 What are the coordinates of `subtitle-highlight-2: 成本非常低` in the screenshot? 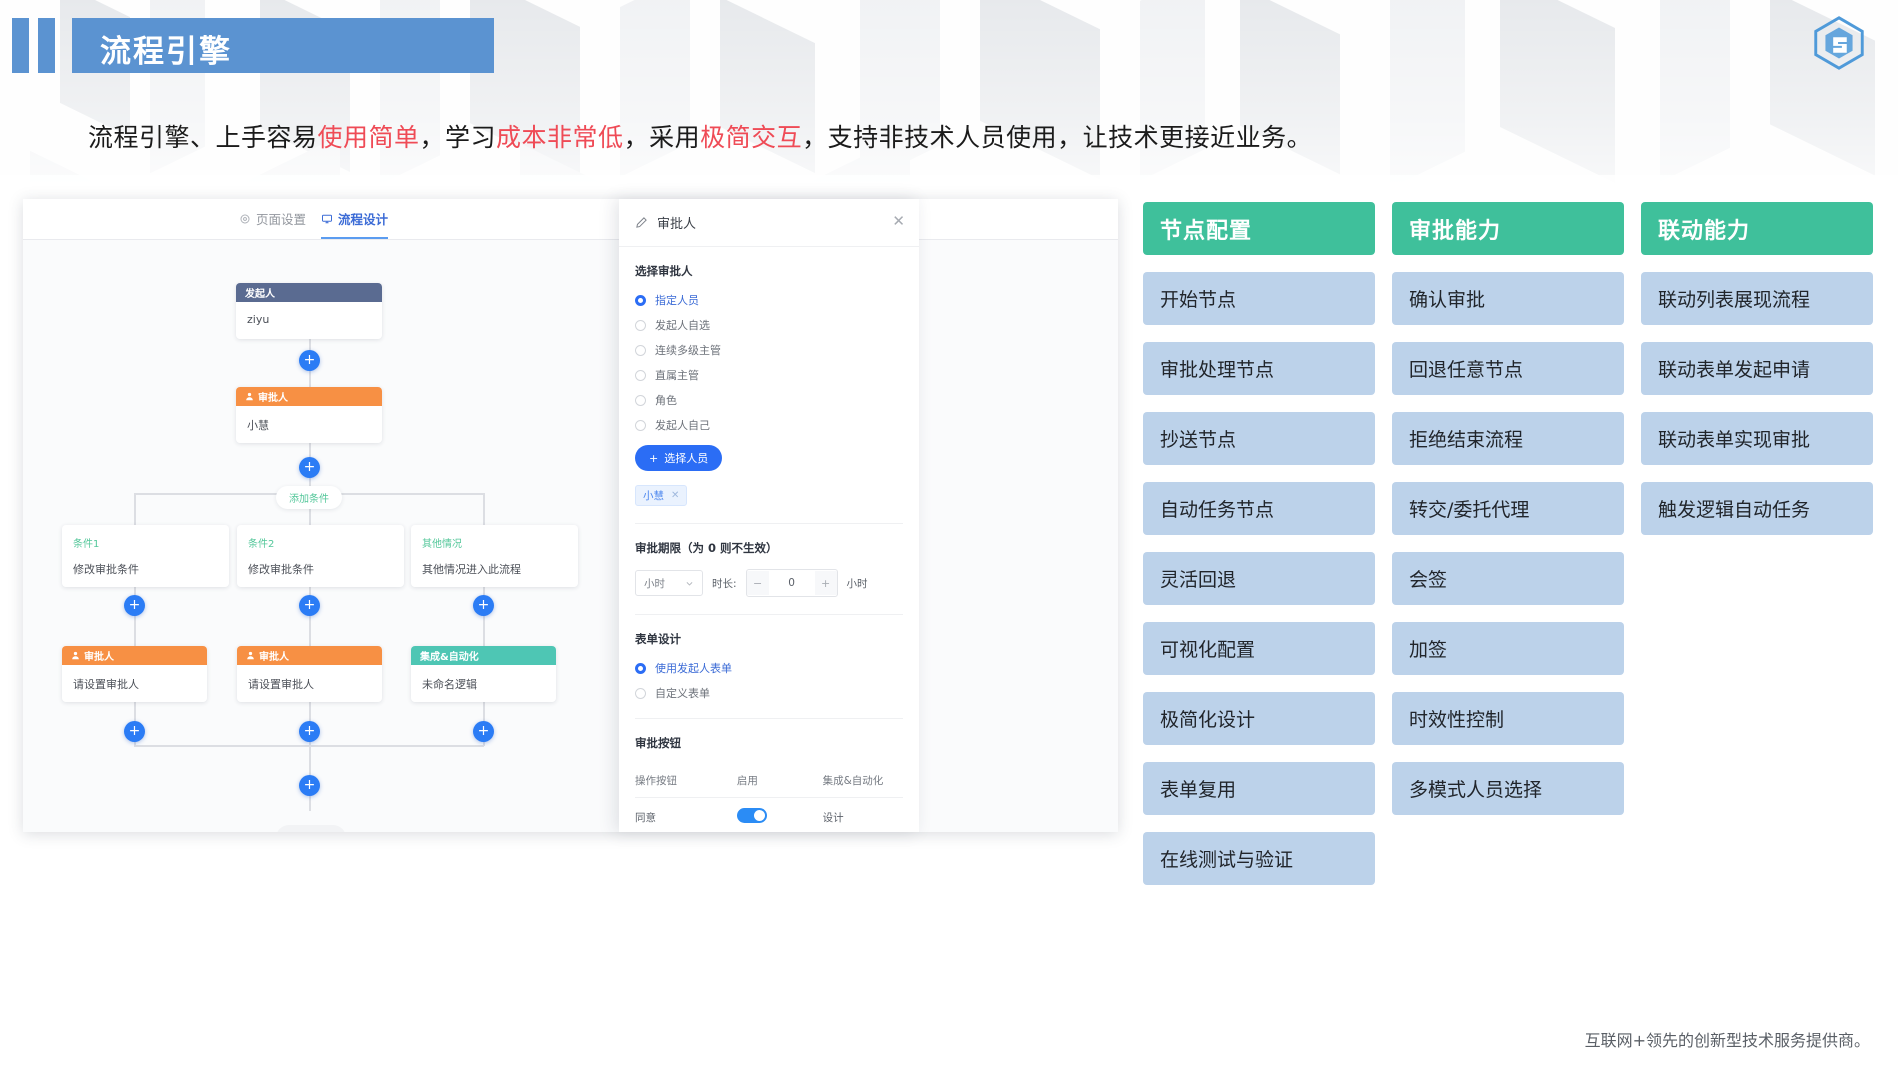 It's located at (560, 137).